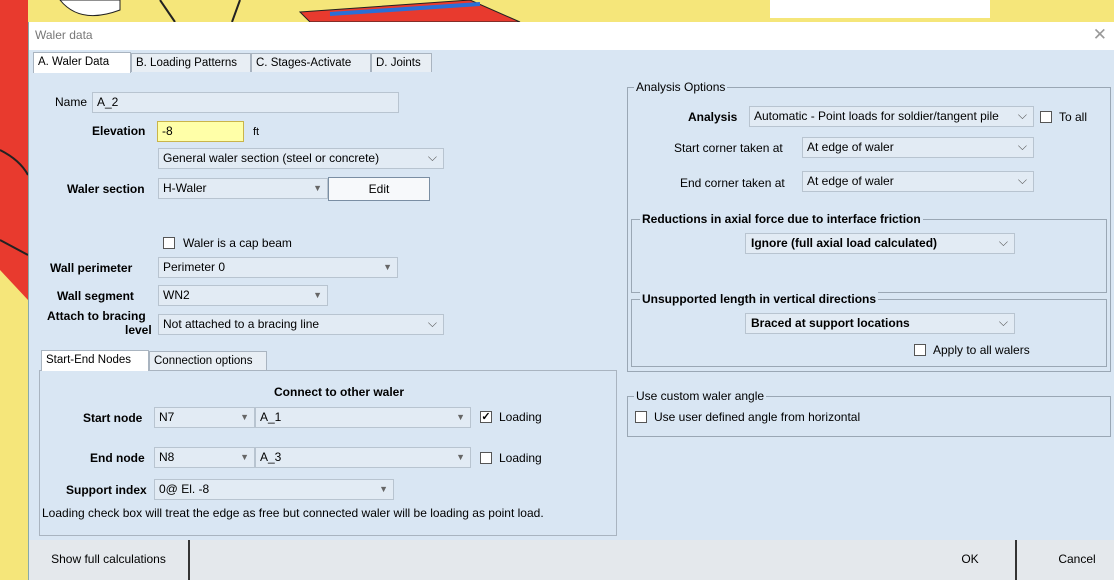 This screenshot has width=1114, height=580. Describe the element at coordinates (363, 417) in the screenshot. I see `start-waler-select: A_1 ▼` at that location.